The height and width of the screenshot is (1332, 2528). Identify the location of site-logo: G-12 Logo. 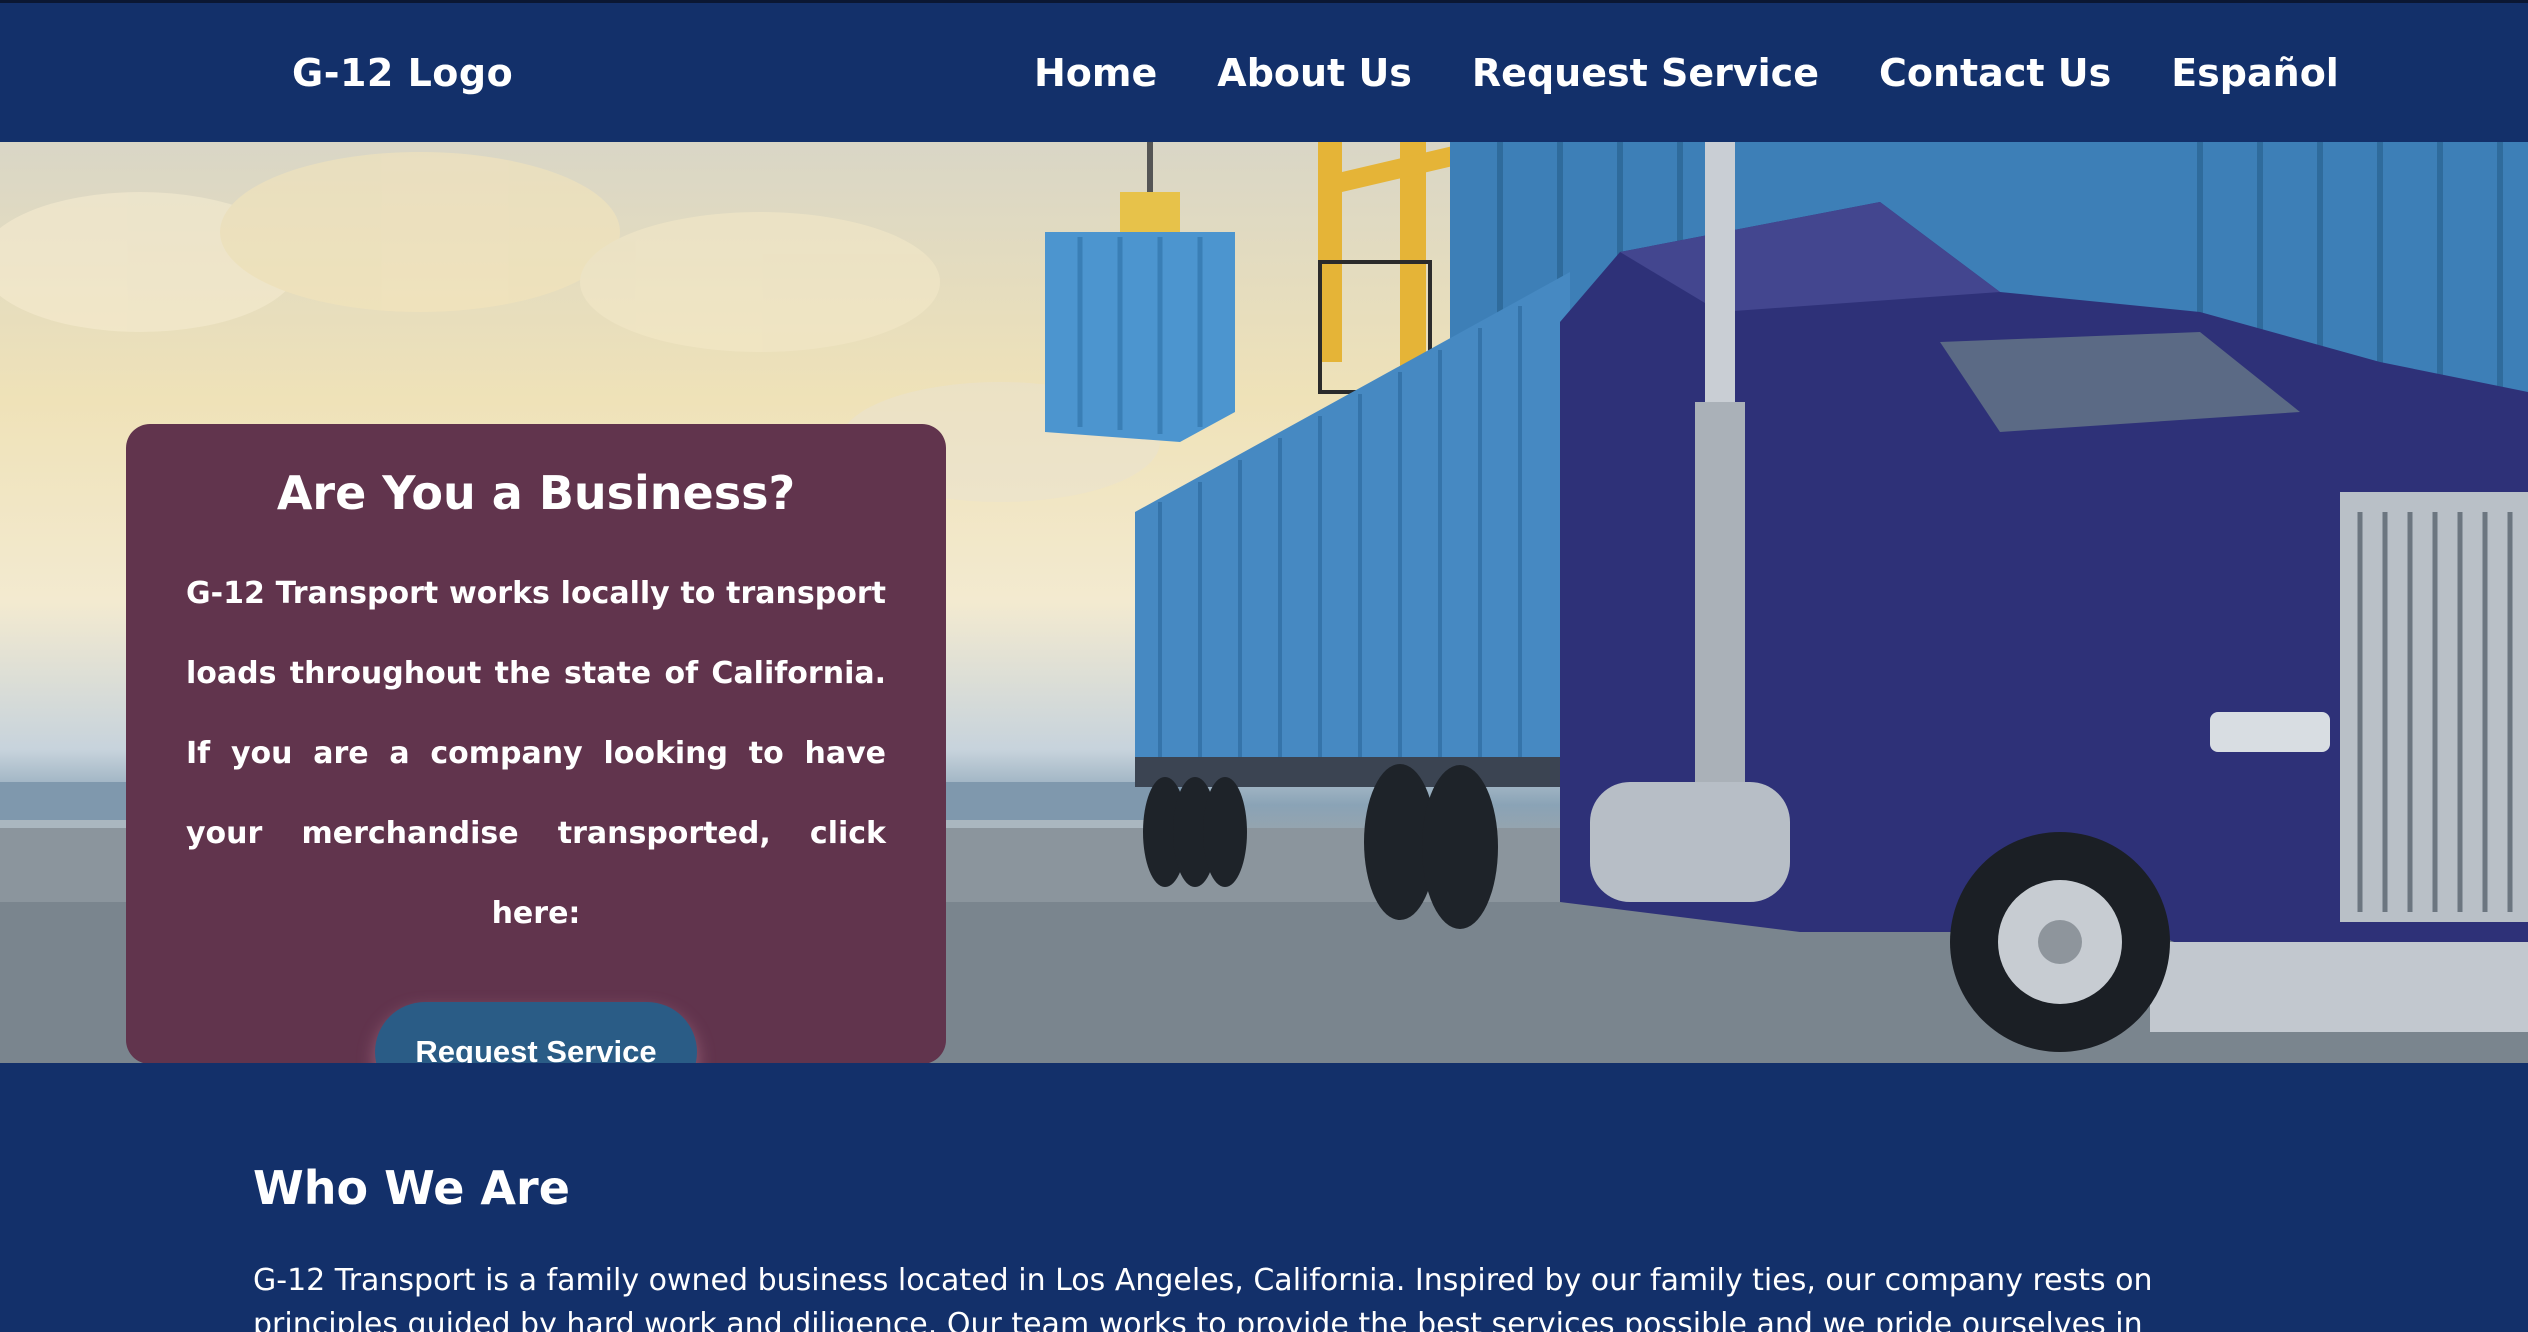
(402, 73).